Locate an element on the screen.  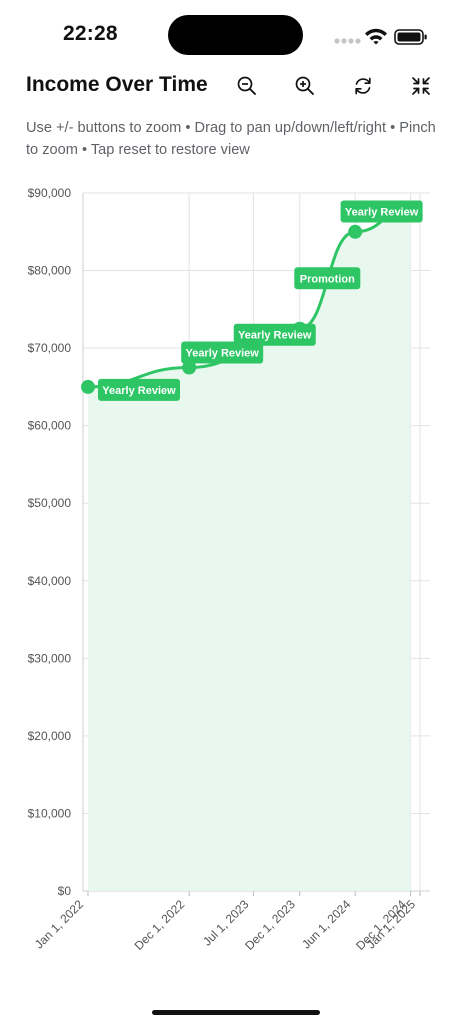
dynamic-island is located at coordinates (235, 35).